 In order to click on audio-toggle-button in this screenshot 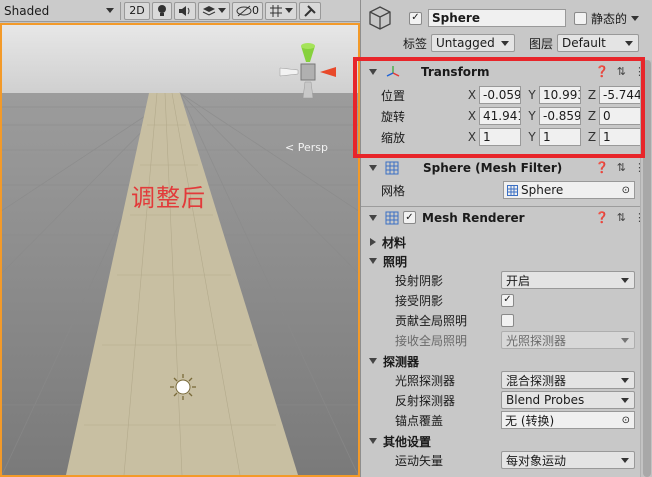, I will do `click(185, 10)`.